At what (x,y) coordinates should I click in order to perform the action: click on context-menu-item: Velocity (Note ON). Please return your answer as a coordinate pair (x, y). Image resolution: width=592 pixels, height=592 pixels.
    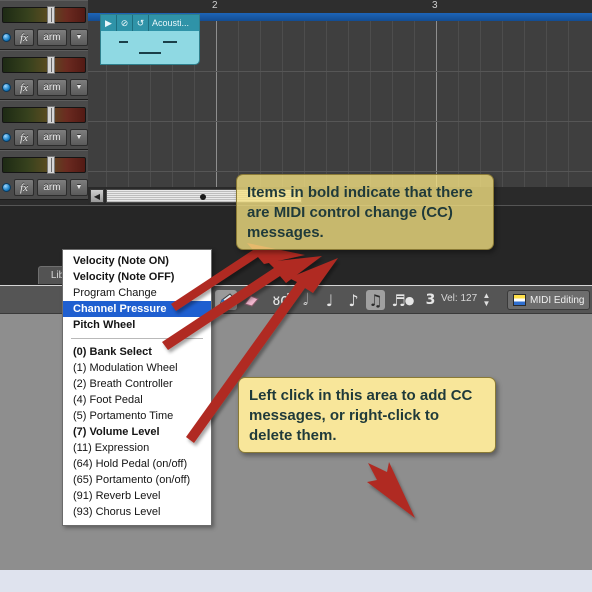
    Looking at the image, I should click on (137, 261).